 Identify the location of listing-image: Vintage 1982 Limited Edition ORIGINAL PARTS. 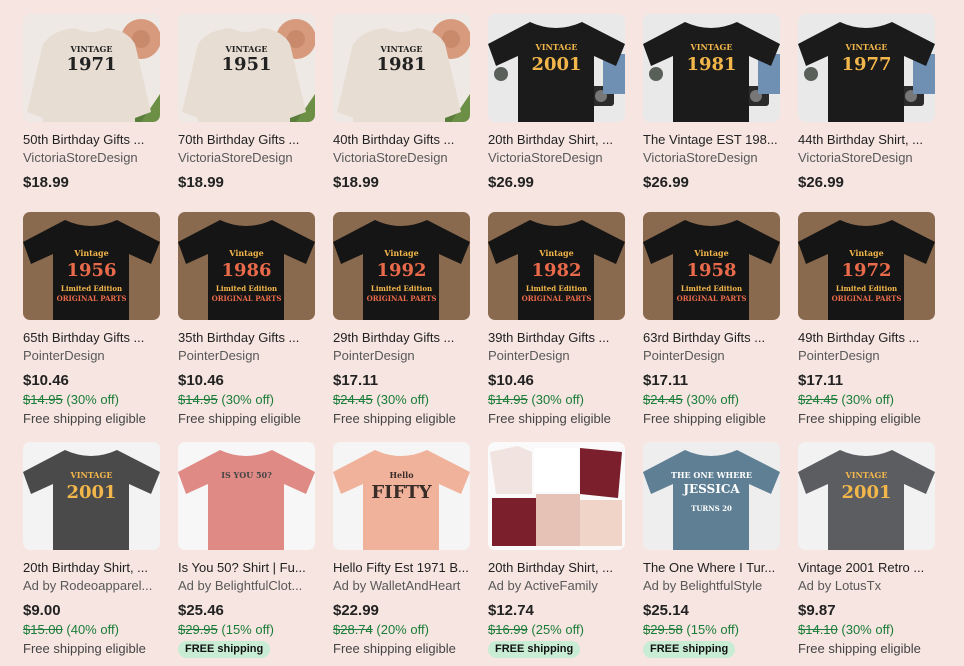
(556, 266).